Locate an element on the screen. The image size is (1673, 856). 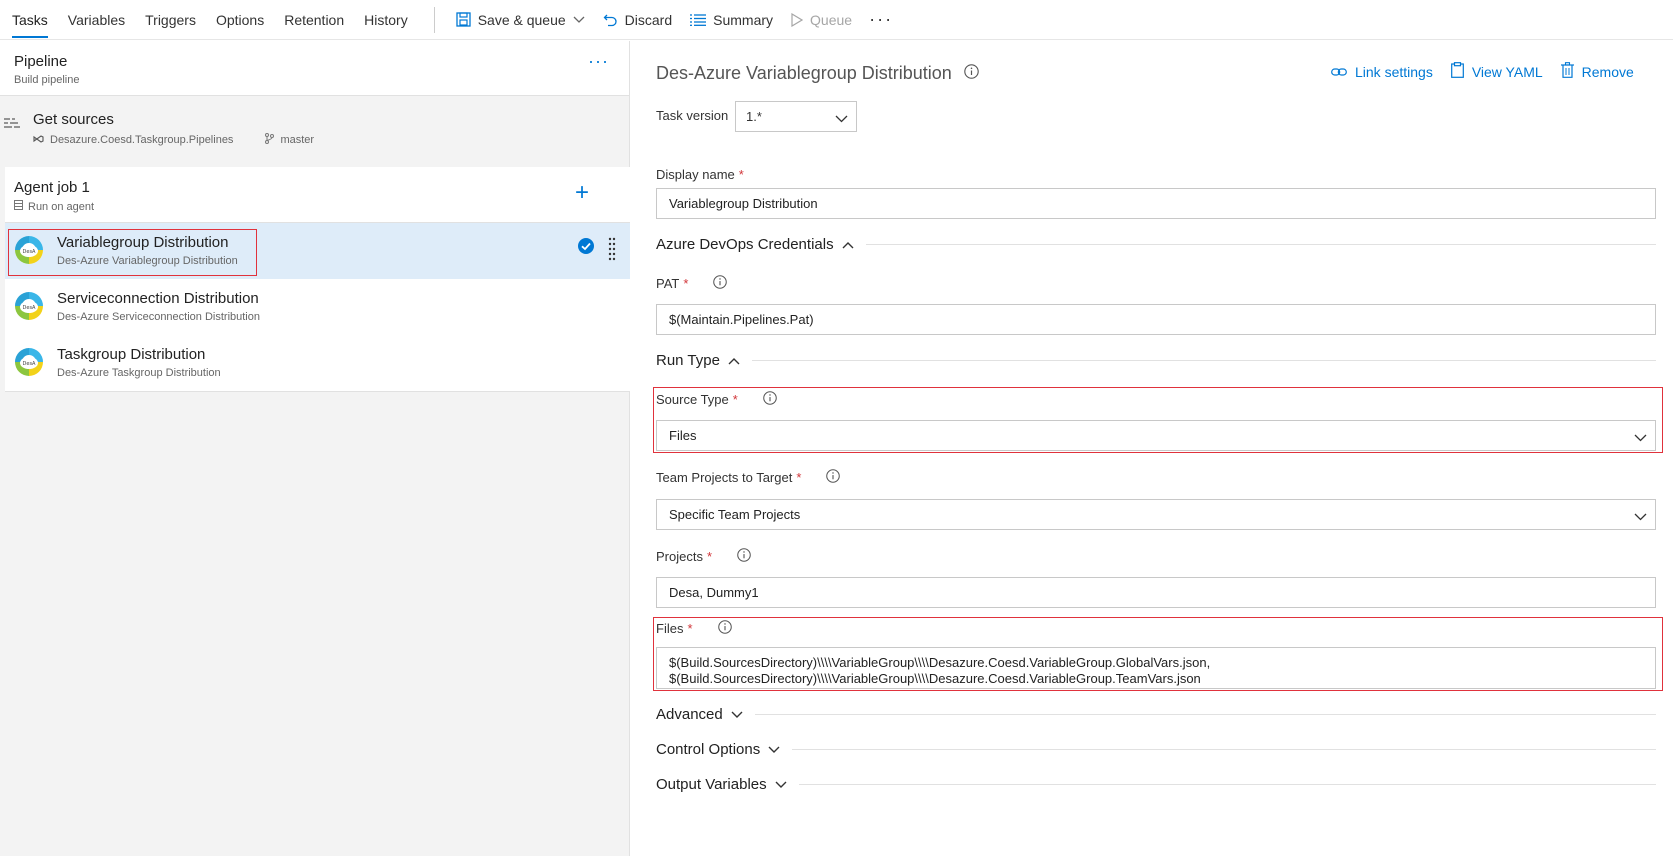
save-queue-button: Save & queue is located at coordinates (520, 20).